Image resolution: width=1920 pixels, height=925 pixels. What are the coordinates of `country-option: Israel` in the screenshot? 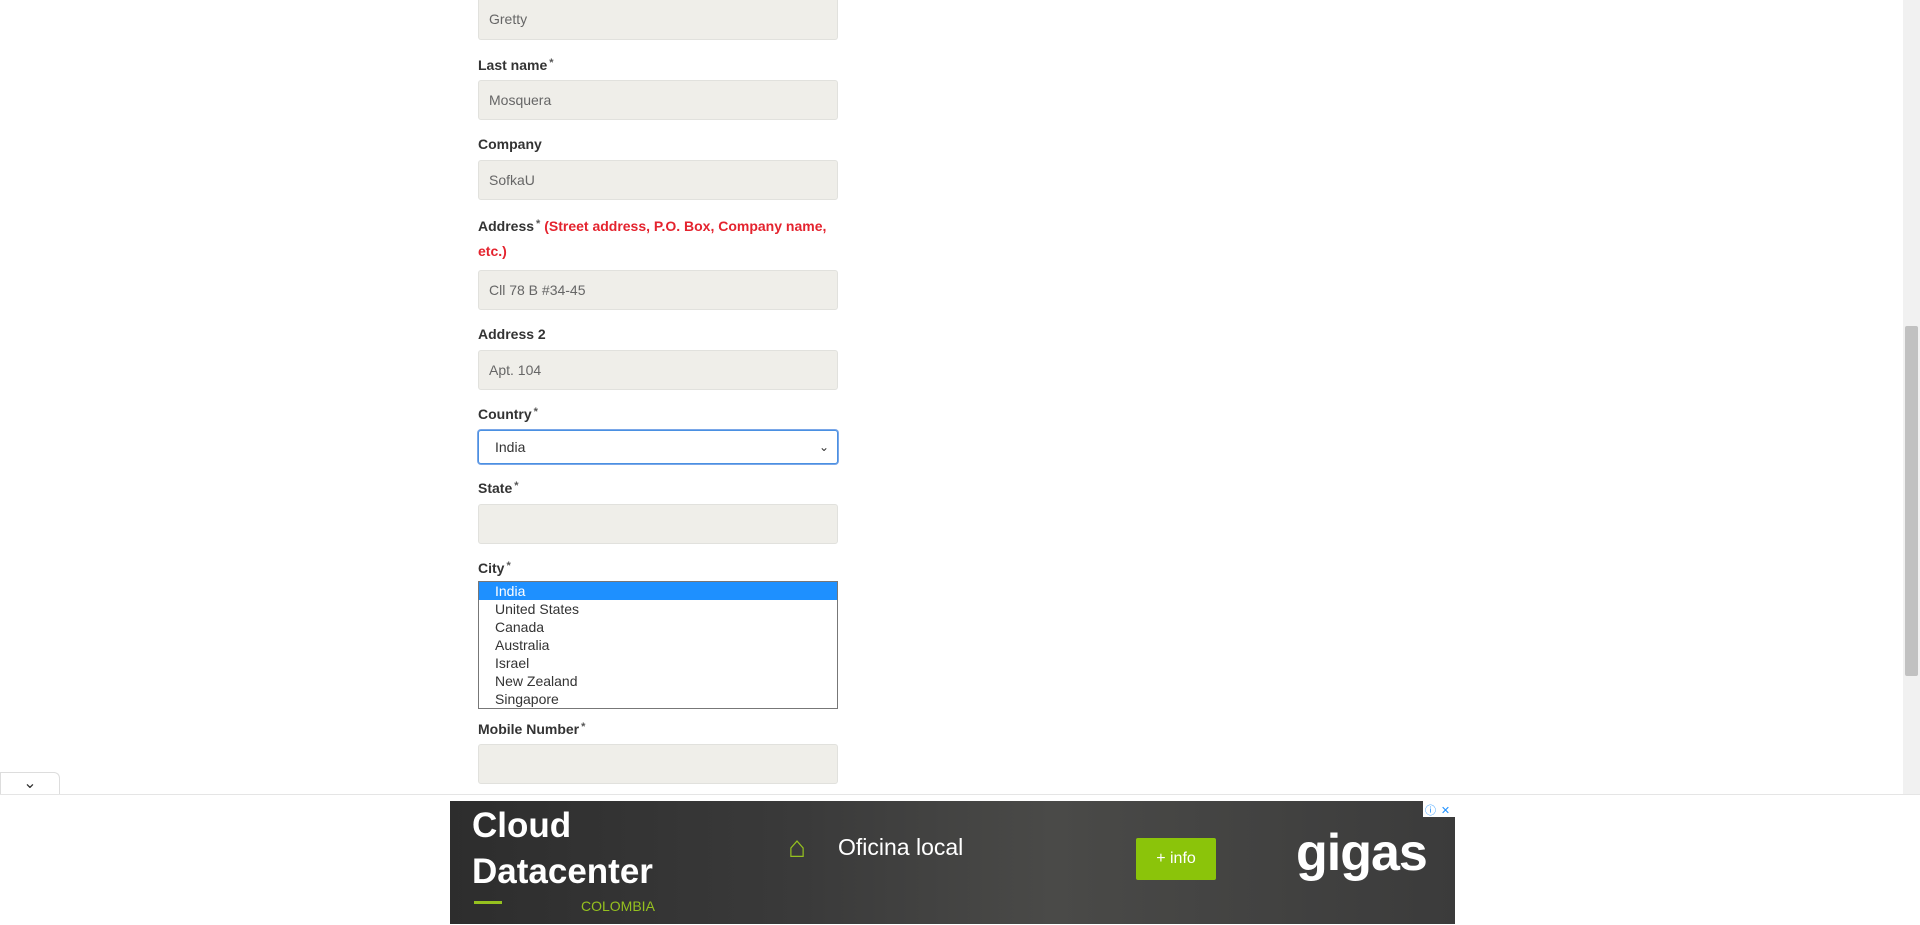 It's located at (658, 663).